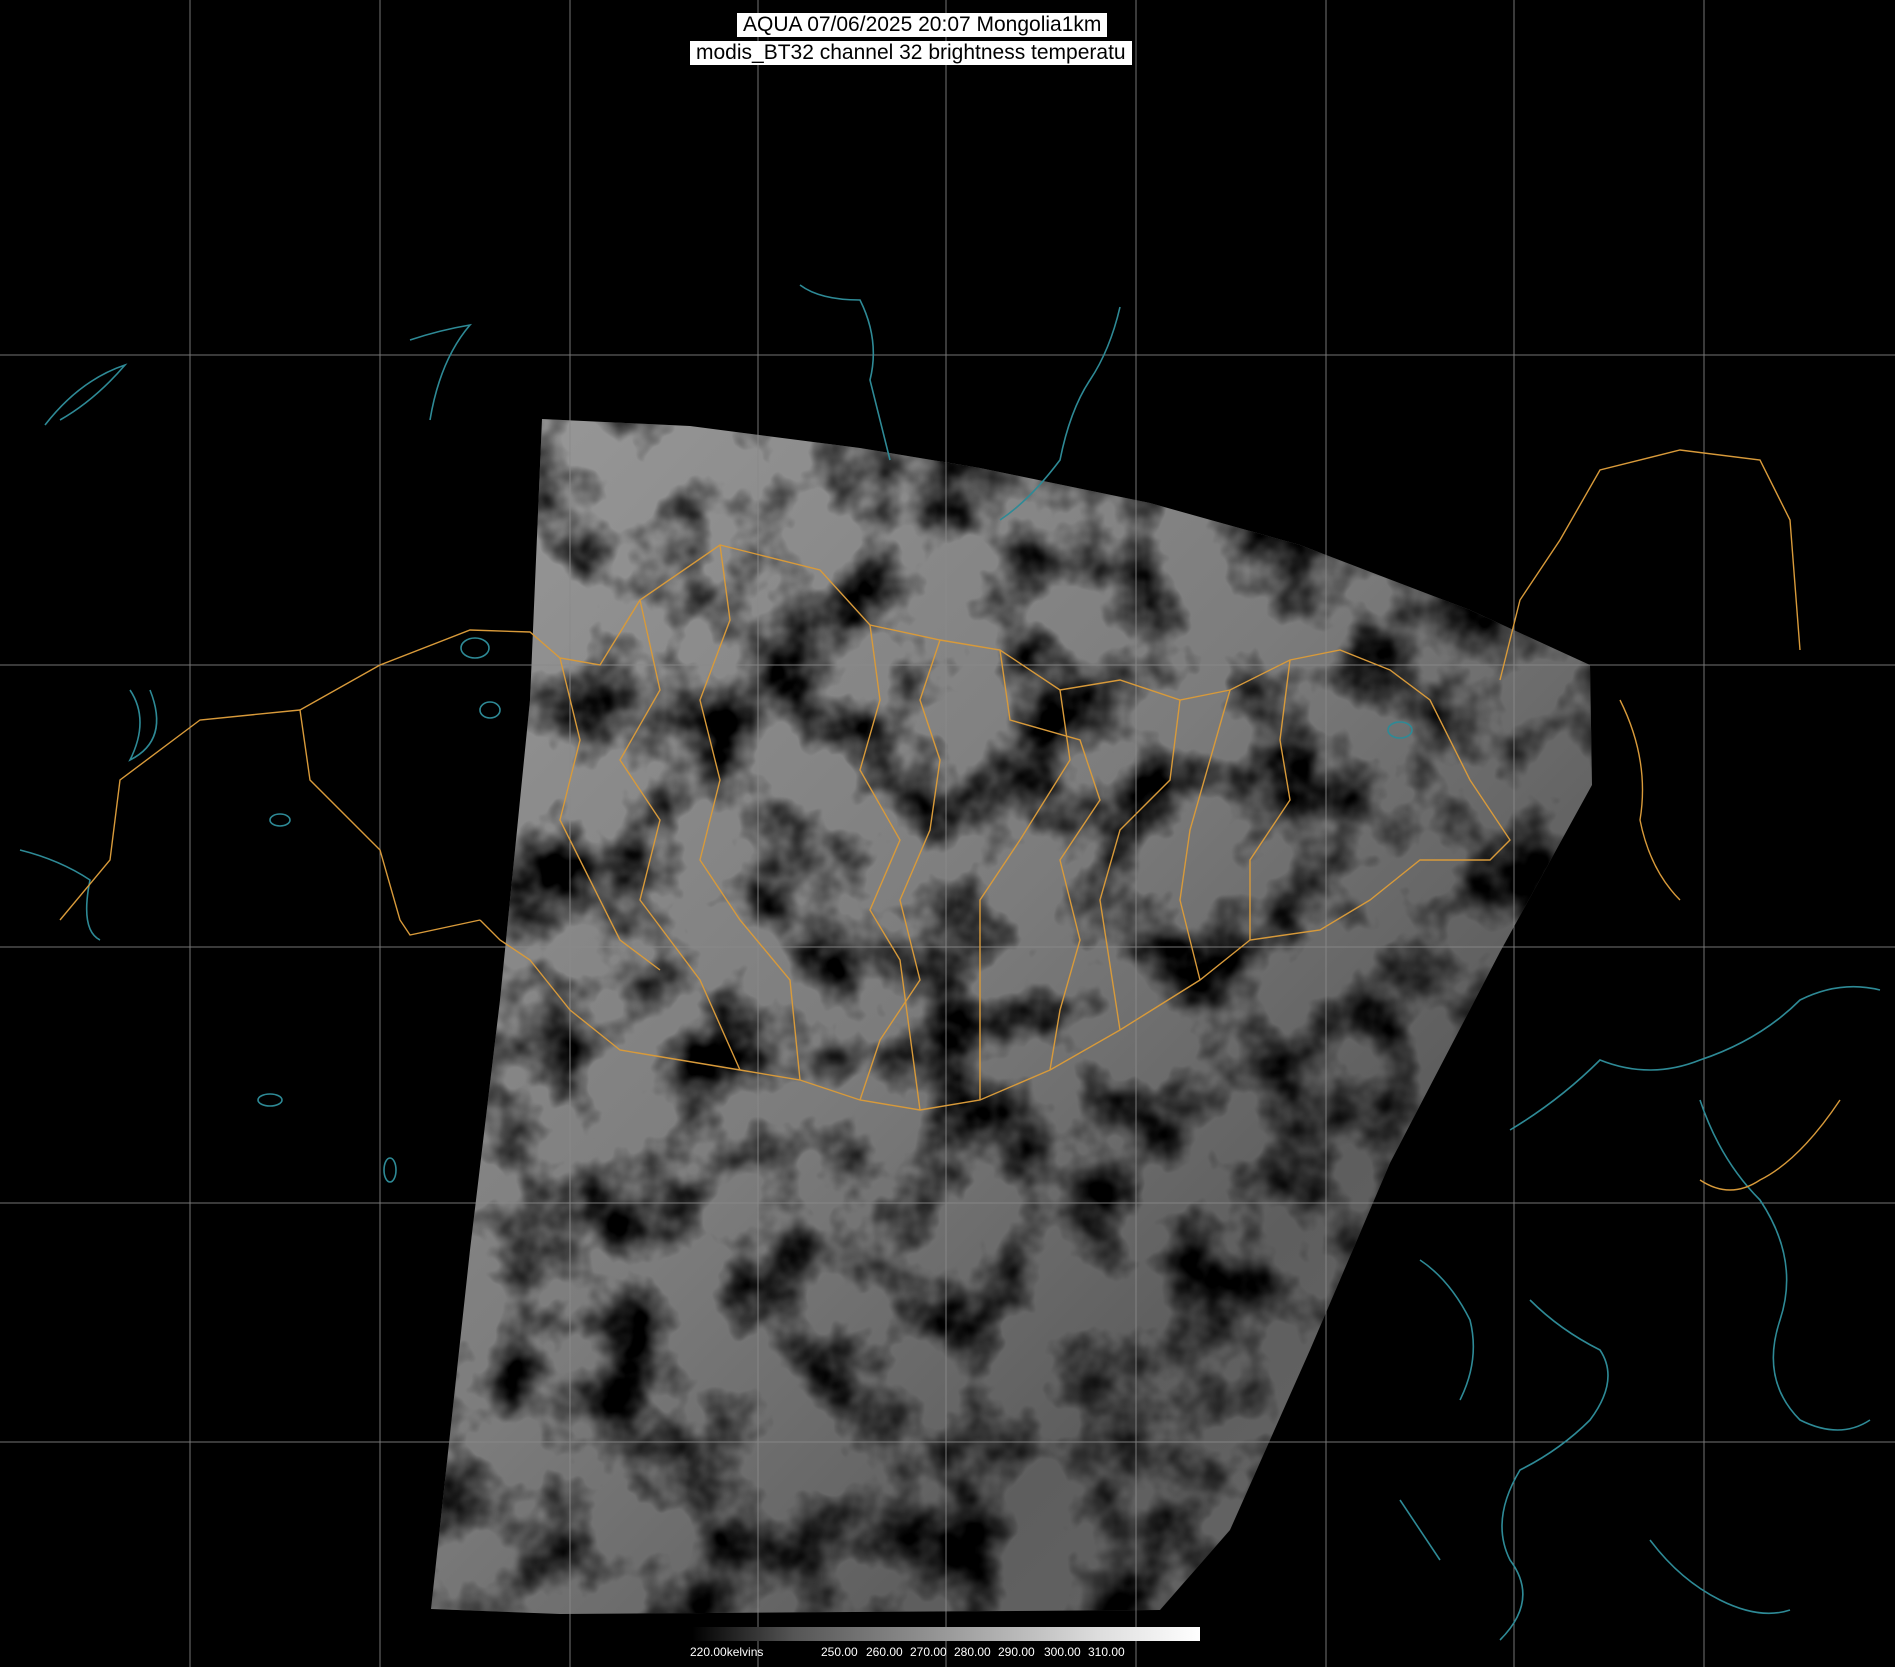 The width and height of the screenshot is (1895, 1667). Describe the element at coordinates (928, 1652) in the screenshot. I see `colorbar-label-270: 270.00` at that location.